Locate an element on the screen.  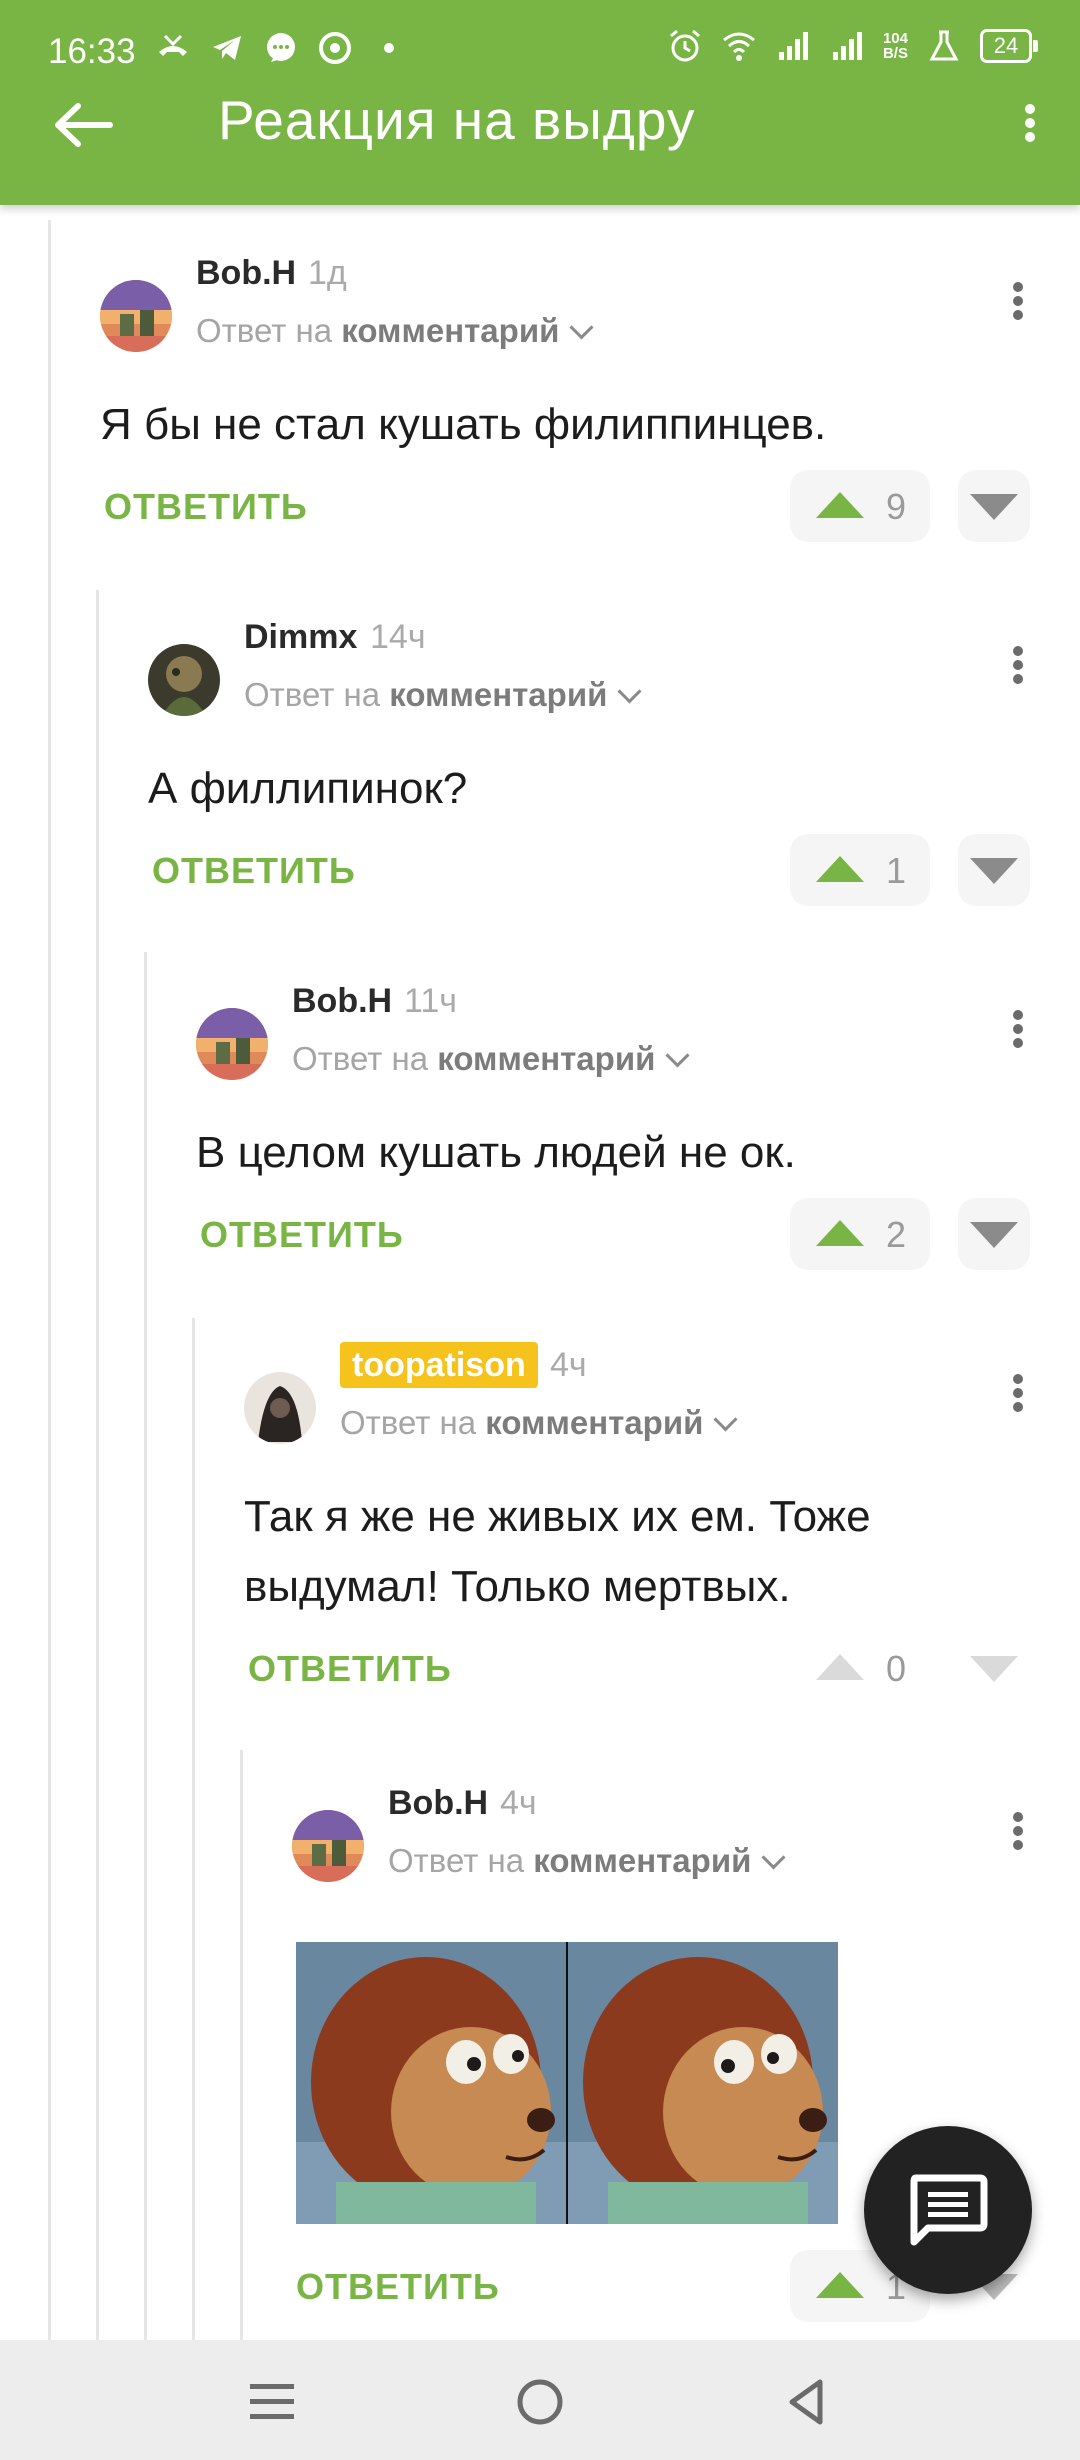
arrow-left-icon is located at coordinates (85, 125).